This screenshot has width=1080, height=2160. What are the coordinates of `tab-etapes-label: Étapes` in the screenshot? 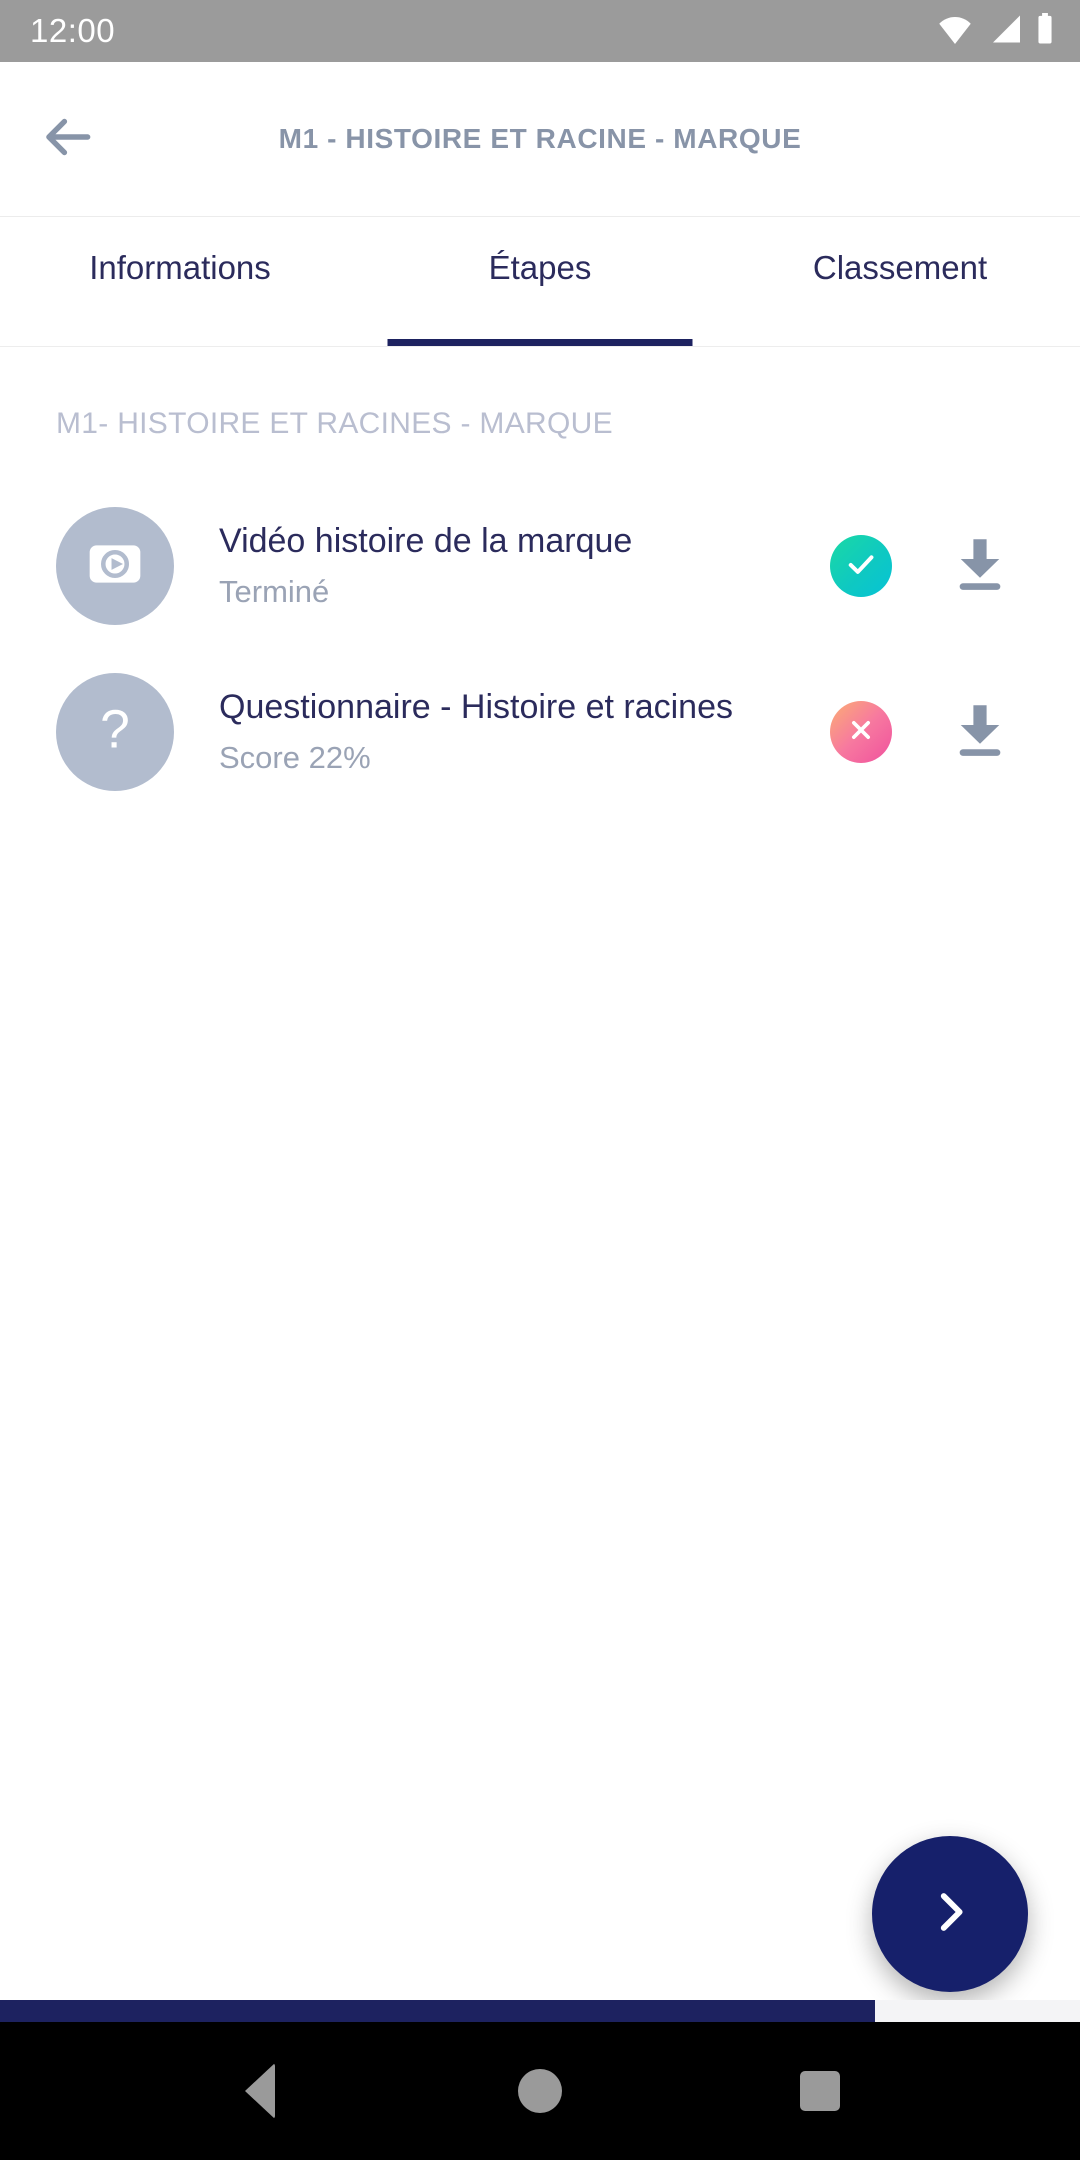 It's located at (540, 267).